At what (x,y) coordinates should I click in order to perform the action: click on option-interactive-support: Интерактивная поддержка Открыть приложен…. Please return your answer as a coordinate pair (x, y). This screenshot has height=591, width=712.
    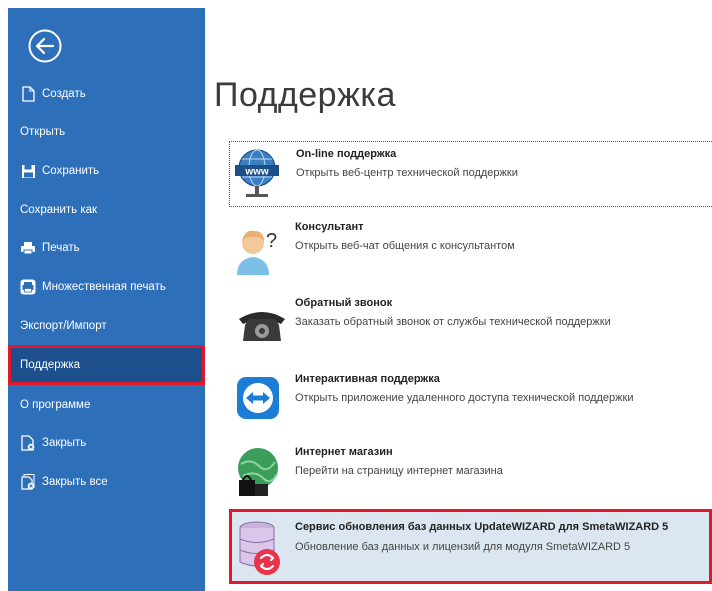
    Looking at the image, I should click on (470, 400).